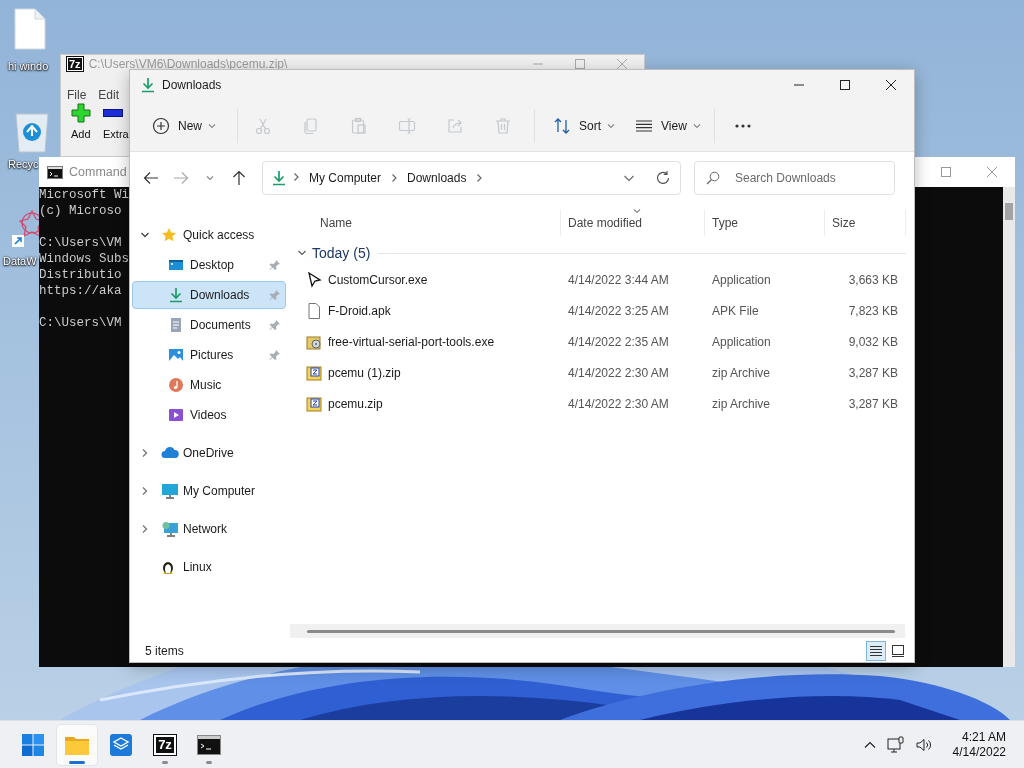 This screenshot has height=768, width=1024. Describe the element at coordinates (209, 415) in the screenshot. I see `nav-item: Videos` at that location.